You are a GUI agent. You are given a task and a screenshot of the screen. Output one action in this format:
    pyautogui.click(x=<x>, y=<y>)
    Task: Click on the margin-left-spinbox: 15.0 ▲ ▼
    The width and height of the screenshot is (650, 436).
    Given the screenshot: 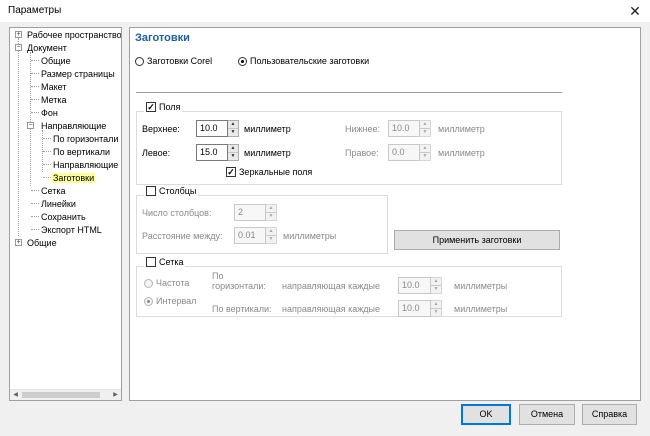 What is the action you would take?
    pyautogui.click(x=217, y=152)
    